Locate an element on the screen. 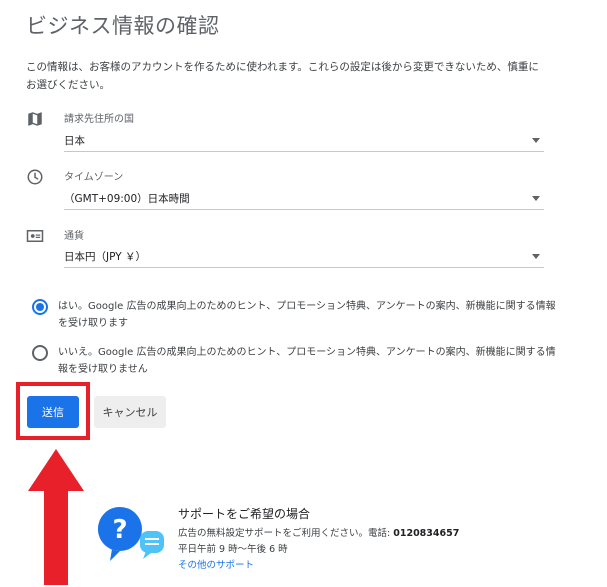 Image resolution: width=607 pixels, height=587 pixels. submit-button: 送信 is located at coordinates (53, 412).